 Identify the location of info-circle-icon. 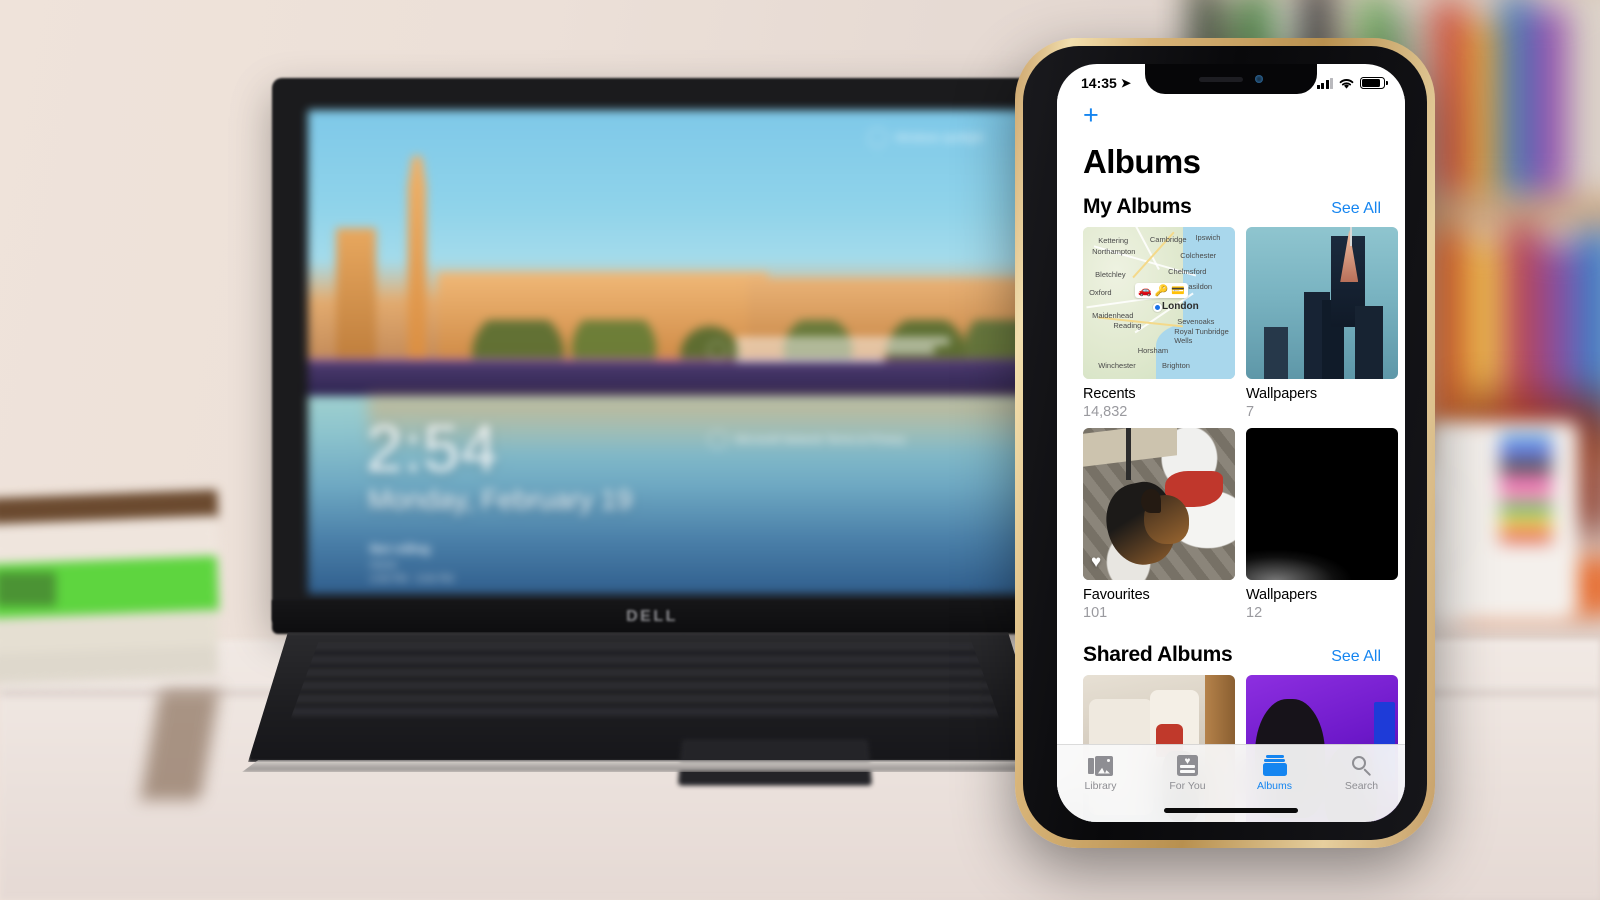
(877, 137).